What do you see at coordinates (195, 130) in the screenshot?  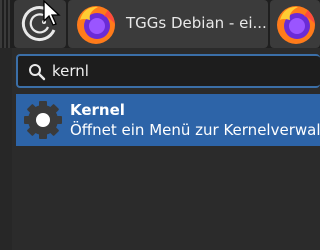 I see `result-description: Öffnet ein Menü zur Kernelverwalt` at bounding box center [195, 130].